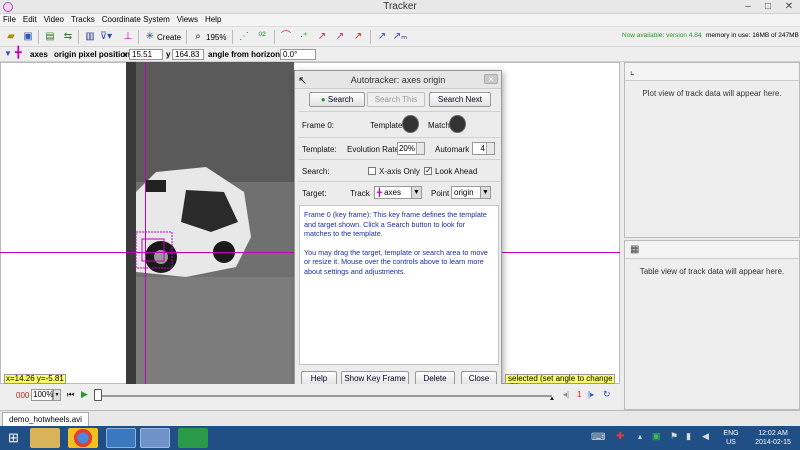 The height and width of the screenshot is (450, 800). I want to click on plot-view-icon: ⌞, so click(632, 71).